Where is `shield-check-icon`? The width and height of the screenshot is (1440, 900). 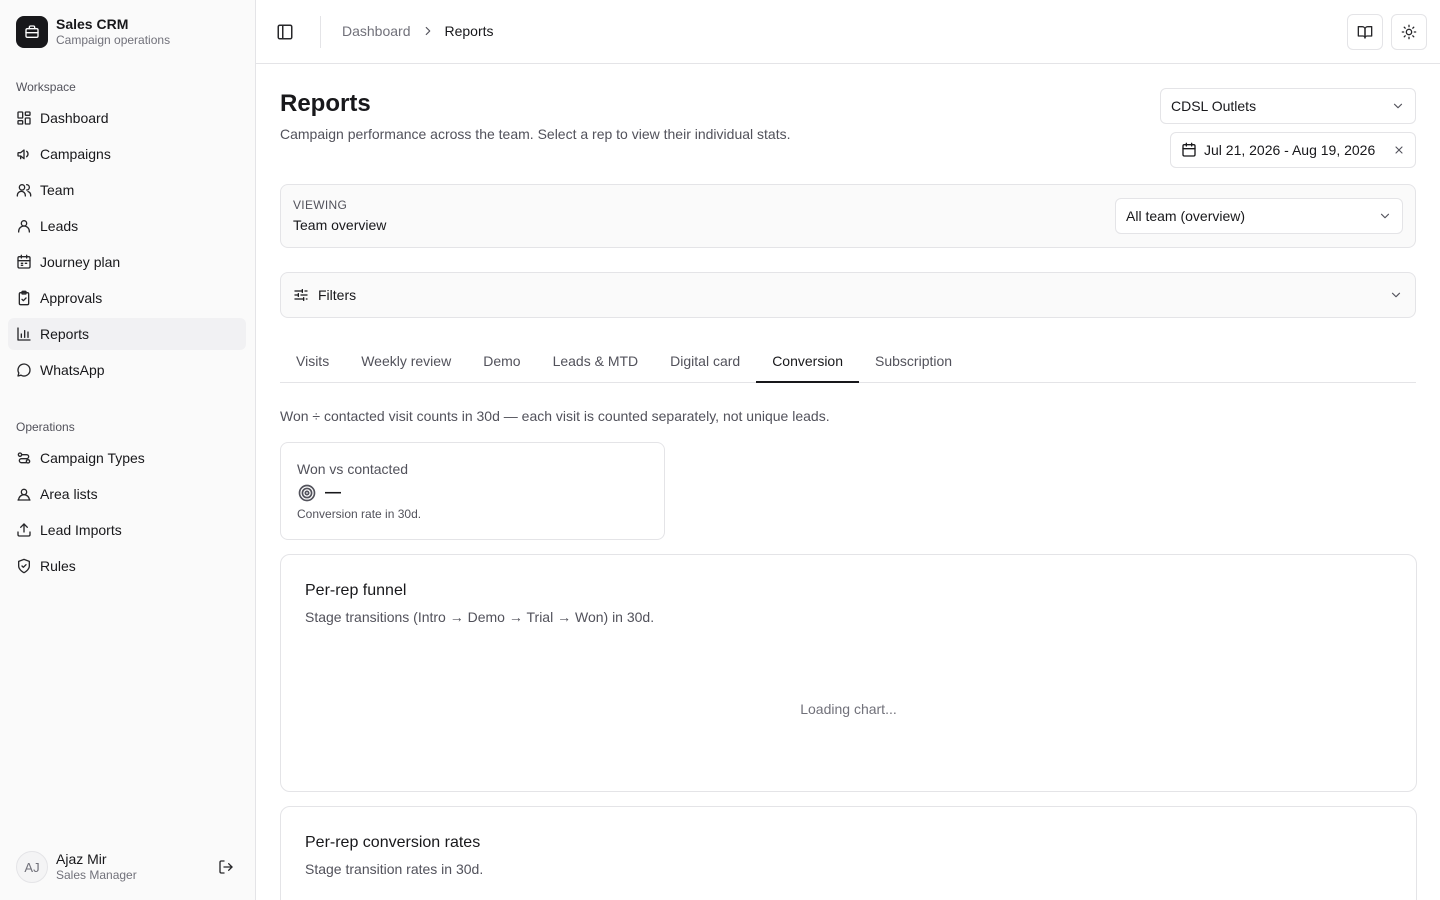 shield-check-icon is located at coordinates (24, 566).